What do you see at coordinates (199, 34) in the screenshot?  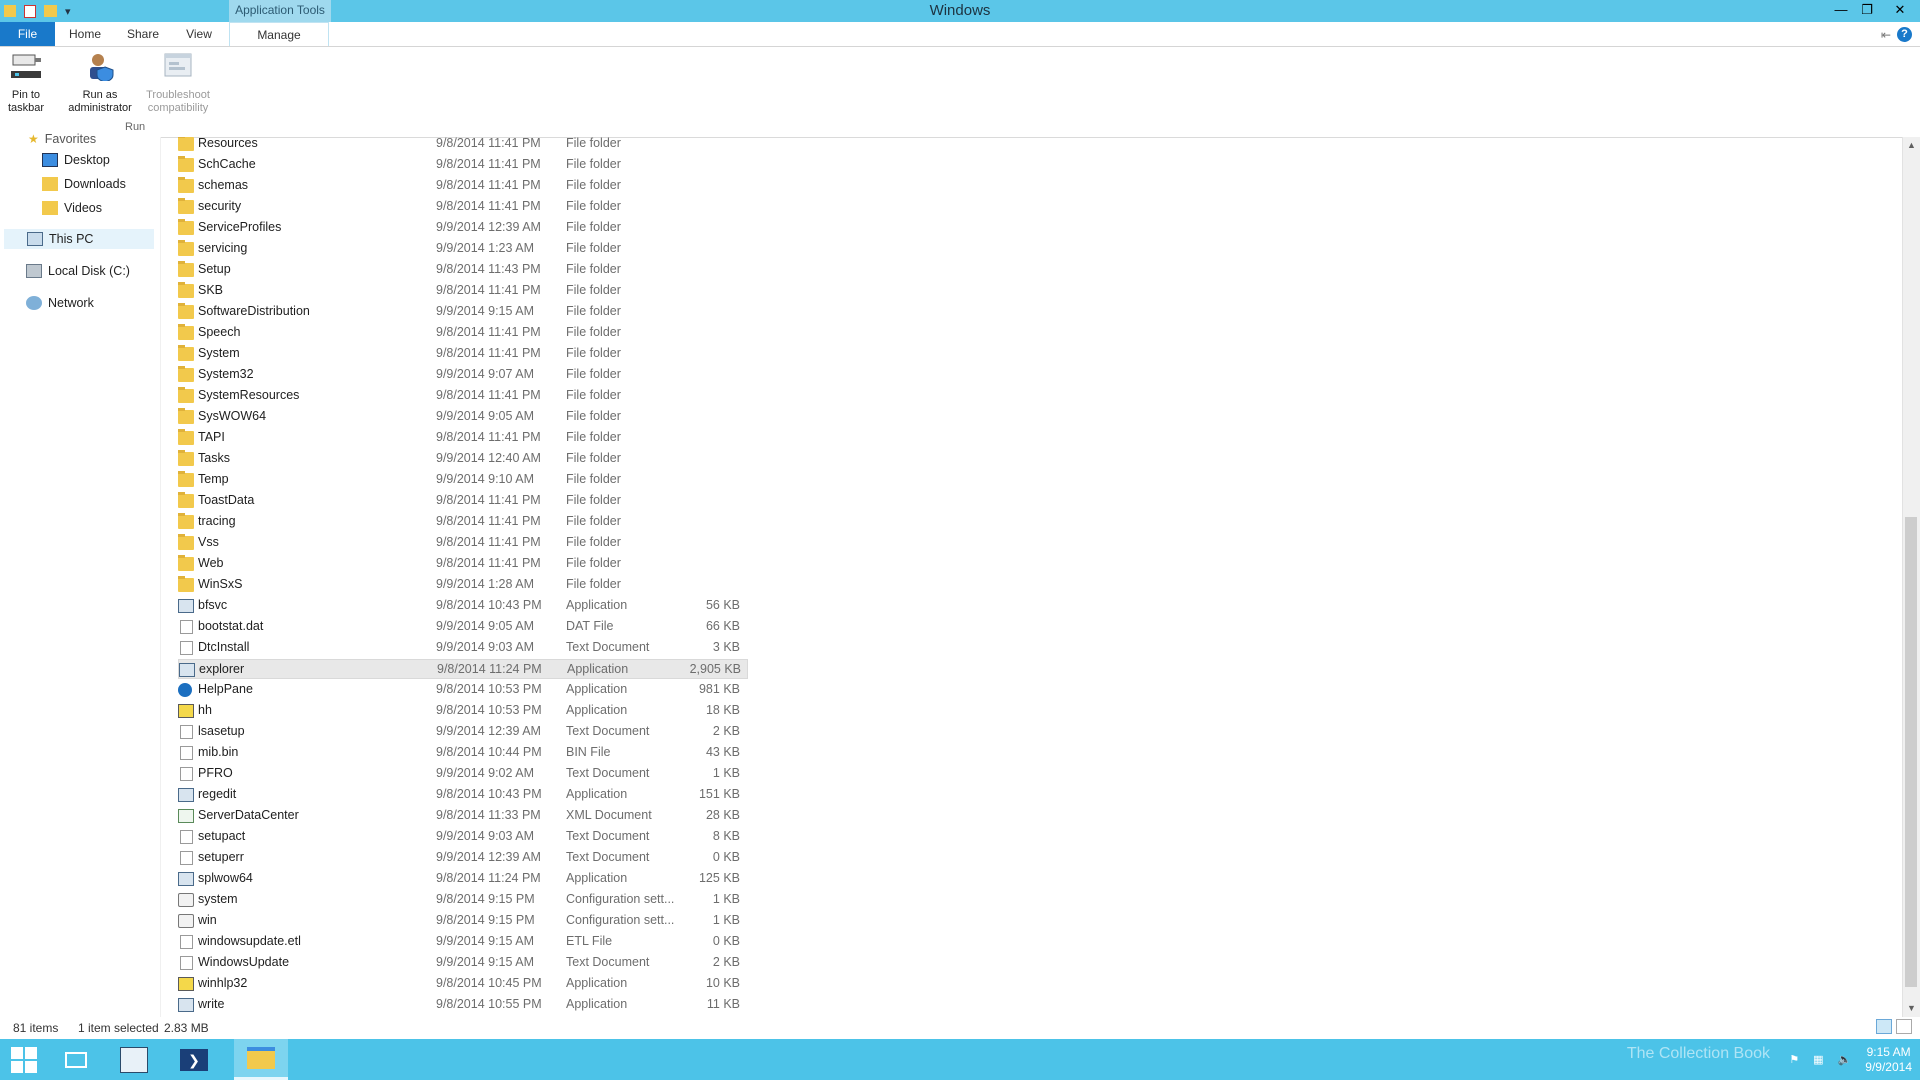 I see `tab-view: View` at bounding box center [199, 34].